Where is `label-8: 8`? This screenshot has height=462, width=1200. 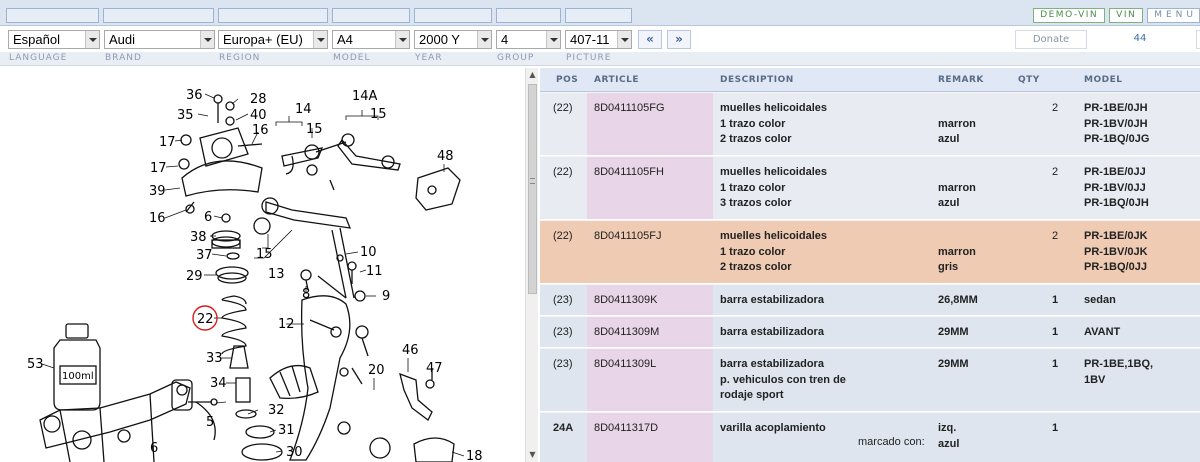 label-8: 8 is located at coordinates (306, 294).